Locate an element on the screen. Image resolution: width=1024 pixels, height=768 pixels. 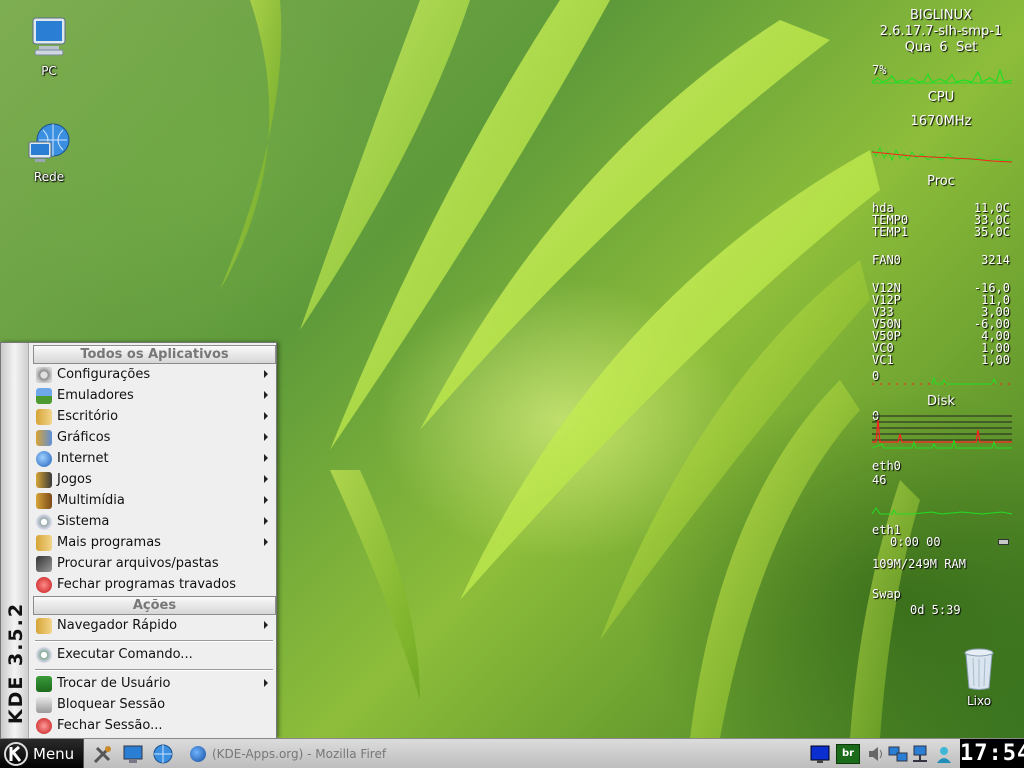
kmenu-item-sistema: Sistema is located at coordinates (154, 521).